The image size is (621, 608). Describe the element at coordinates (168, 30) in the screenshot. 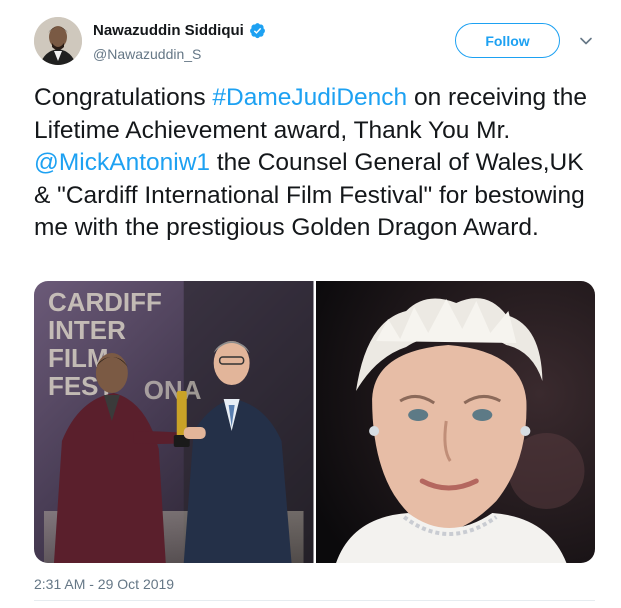

I see `author-name: Nawazuddin Siddiqui` at that location.